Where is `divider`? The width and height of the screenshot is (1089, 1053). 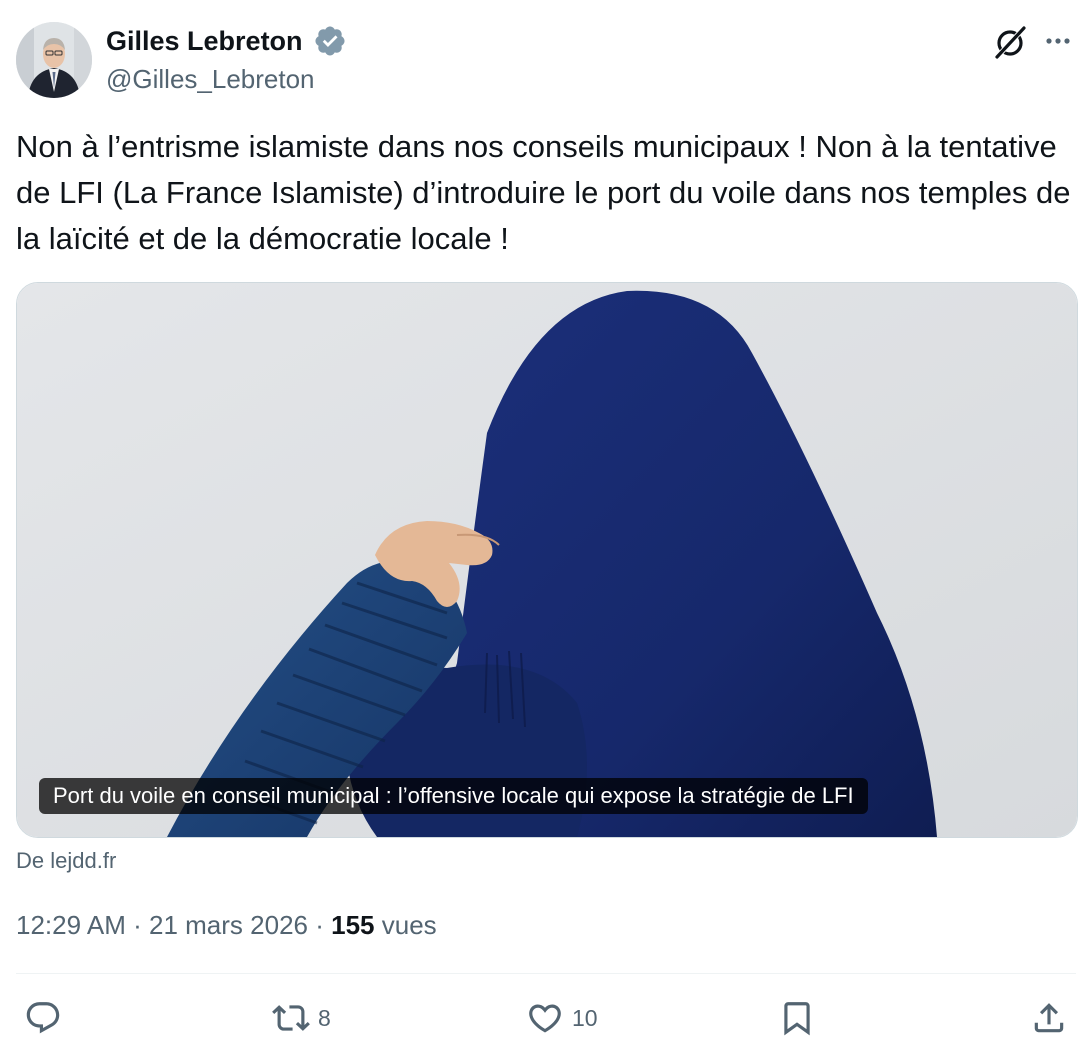 divider is located at coordinates (546, 973).